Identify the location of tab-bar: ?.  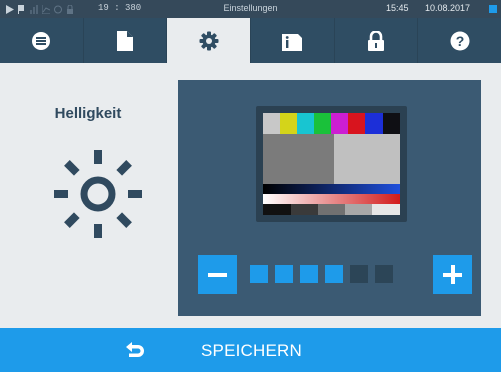
(250, 40).